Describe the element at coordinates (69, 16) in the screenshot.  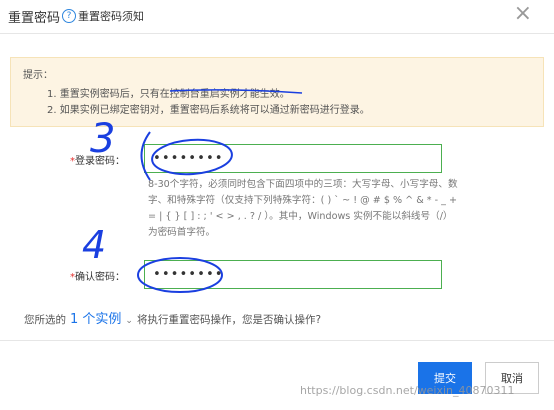
I see `help-icon: ?` at that location.